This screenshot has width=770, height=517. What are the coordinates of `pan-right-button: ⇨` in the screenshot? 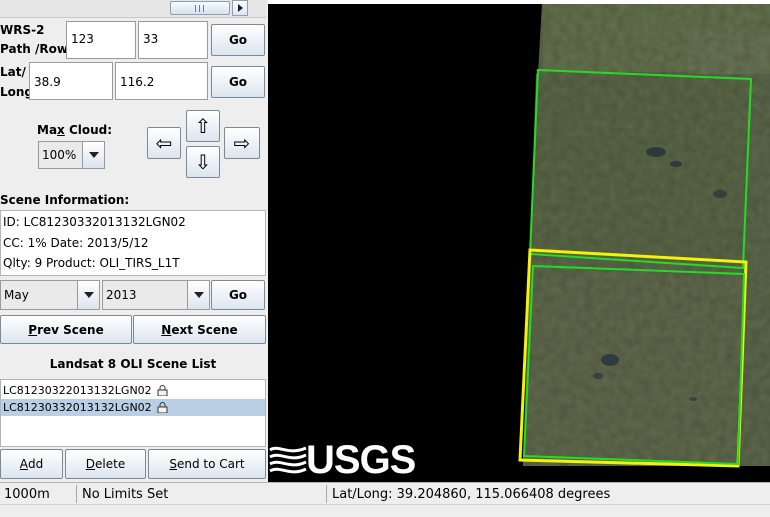 It's located at (242, 143).